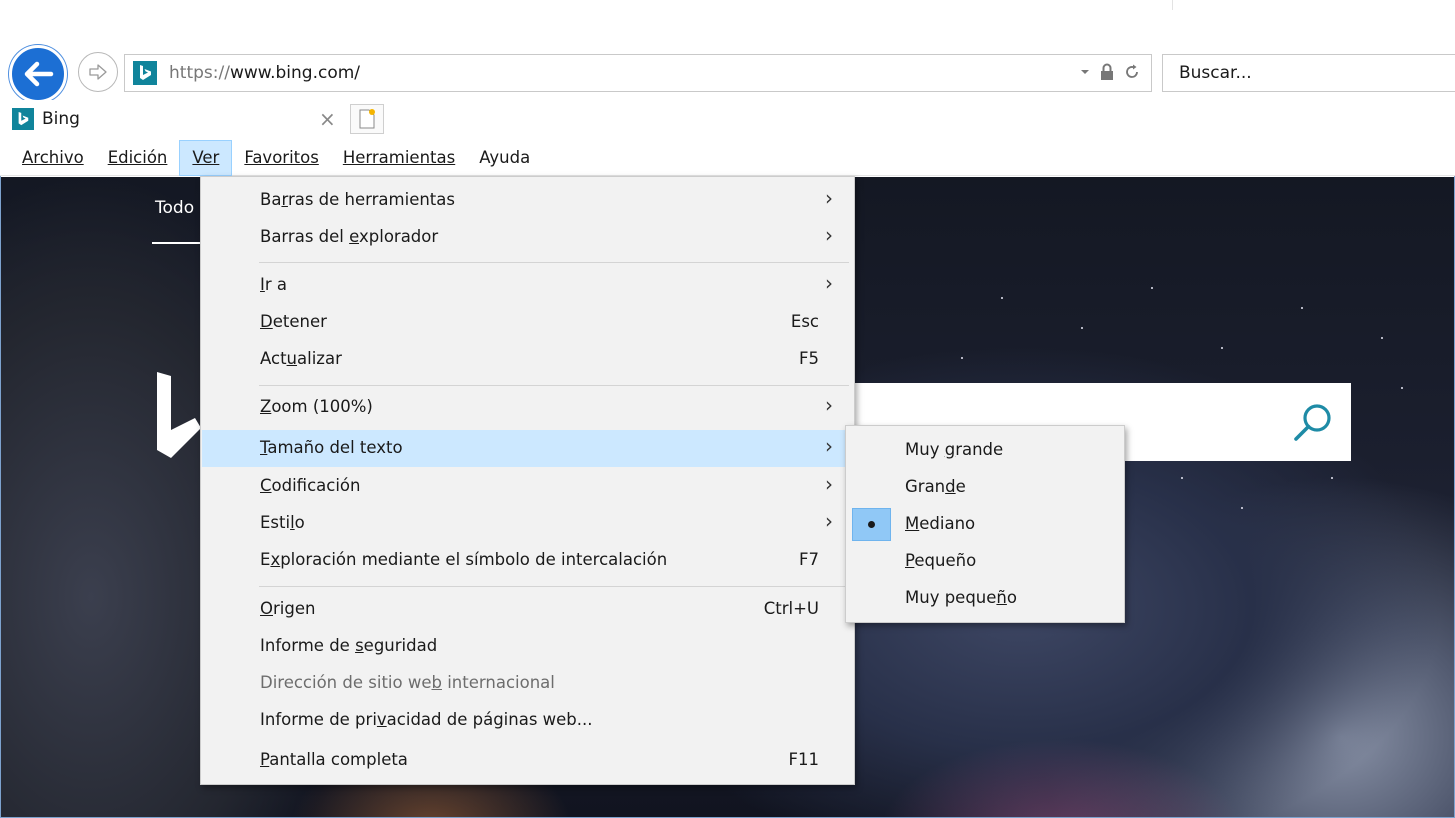  What do you see at coordinates (327, 119) in the screenshot?
I see `close-tab-icon: ×` at bounding box center [327, 119].